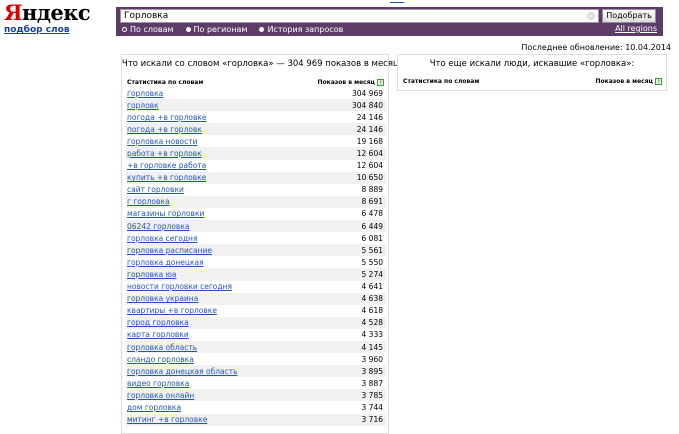 Image resolution: width=679 pixels, height=434 pixels. Describe the element at coordinates (256, 371) in the screenshot. I see `table-row: горловка донецкая область 3 895` at that location.